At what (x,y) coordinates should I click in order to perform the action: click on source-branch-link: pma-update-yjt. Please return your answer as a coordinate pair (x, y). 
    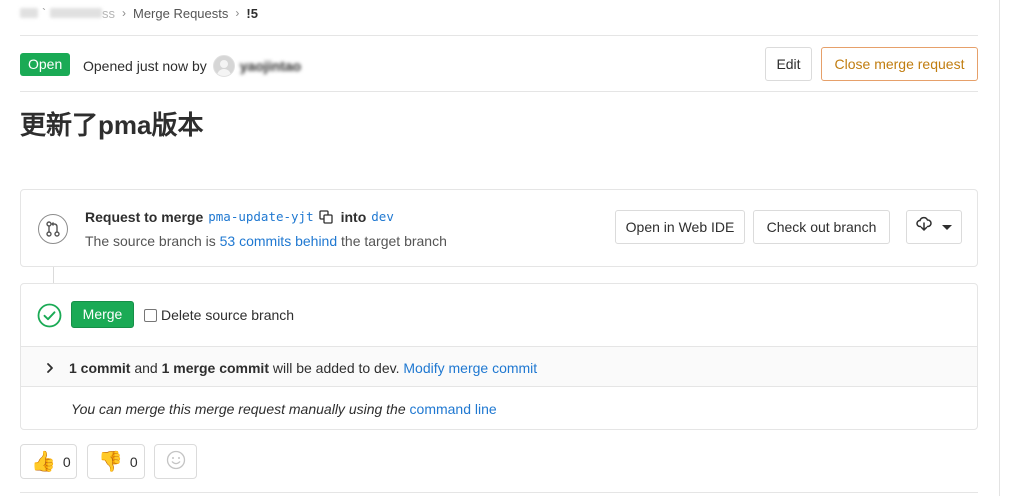
    Looking at the image, I should click on (260, 217).